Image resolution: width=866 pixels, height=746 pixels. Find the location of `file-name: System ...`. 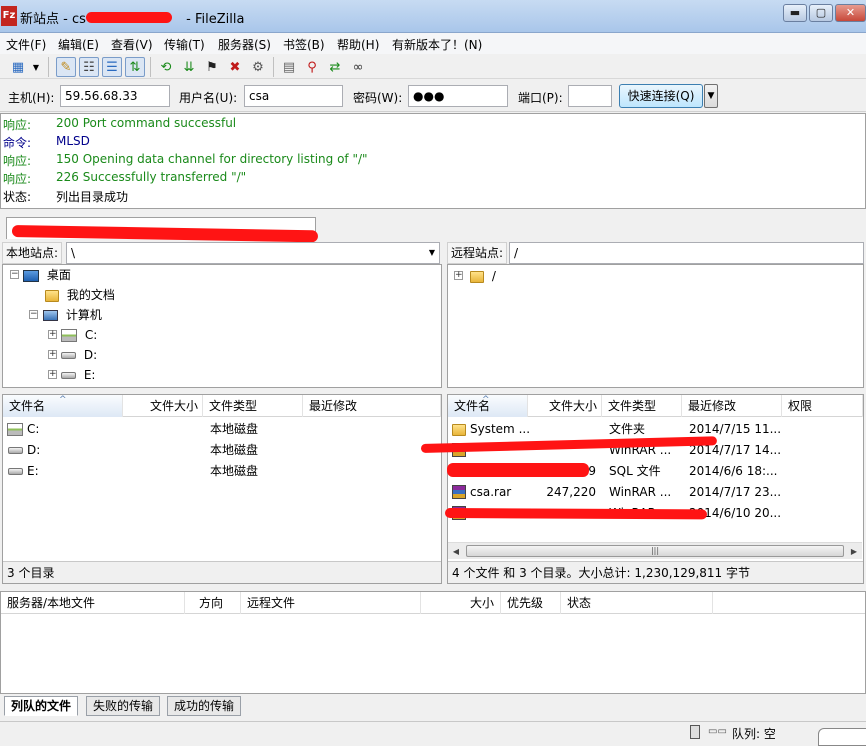

file-name: System ... is located at coordinates (500, 429).